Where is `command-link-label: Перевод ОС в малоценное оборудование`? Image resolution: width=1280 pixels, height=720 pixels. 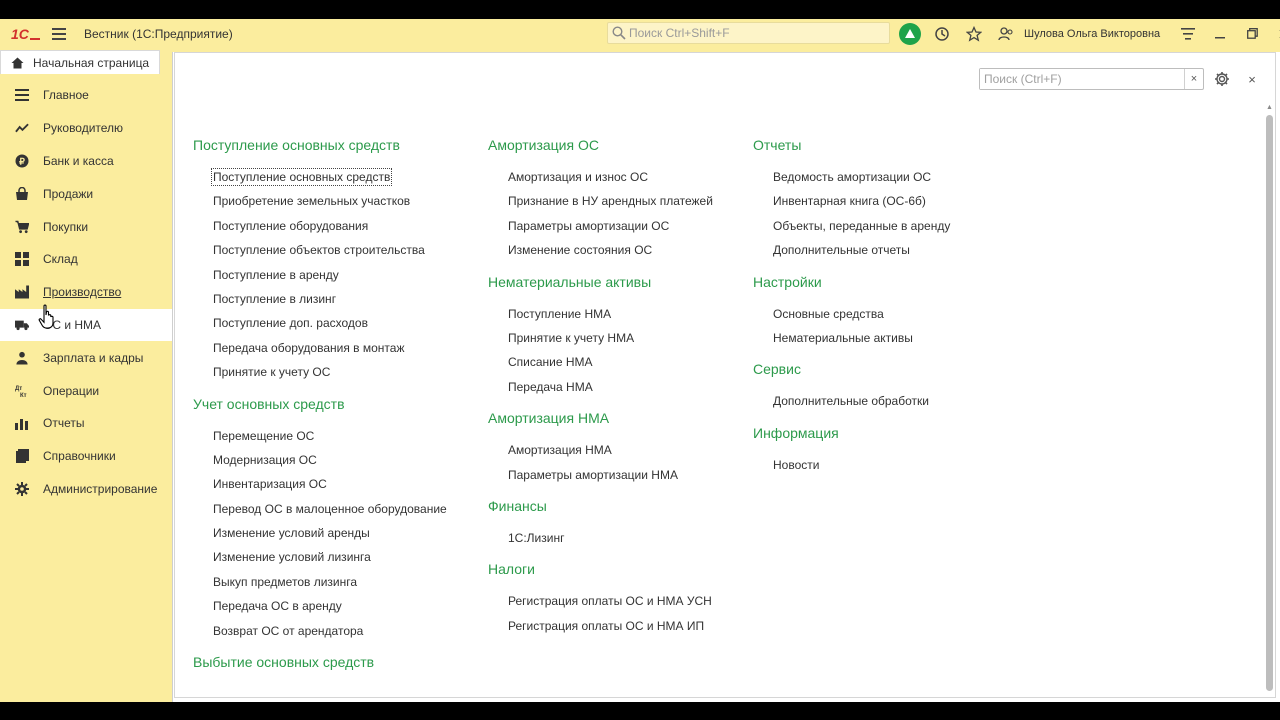 command-link-label: Перевод ОС в малоценное оборудование is located at coordinates (330, 508).